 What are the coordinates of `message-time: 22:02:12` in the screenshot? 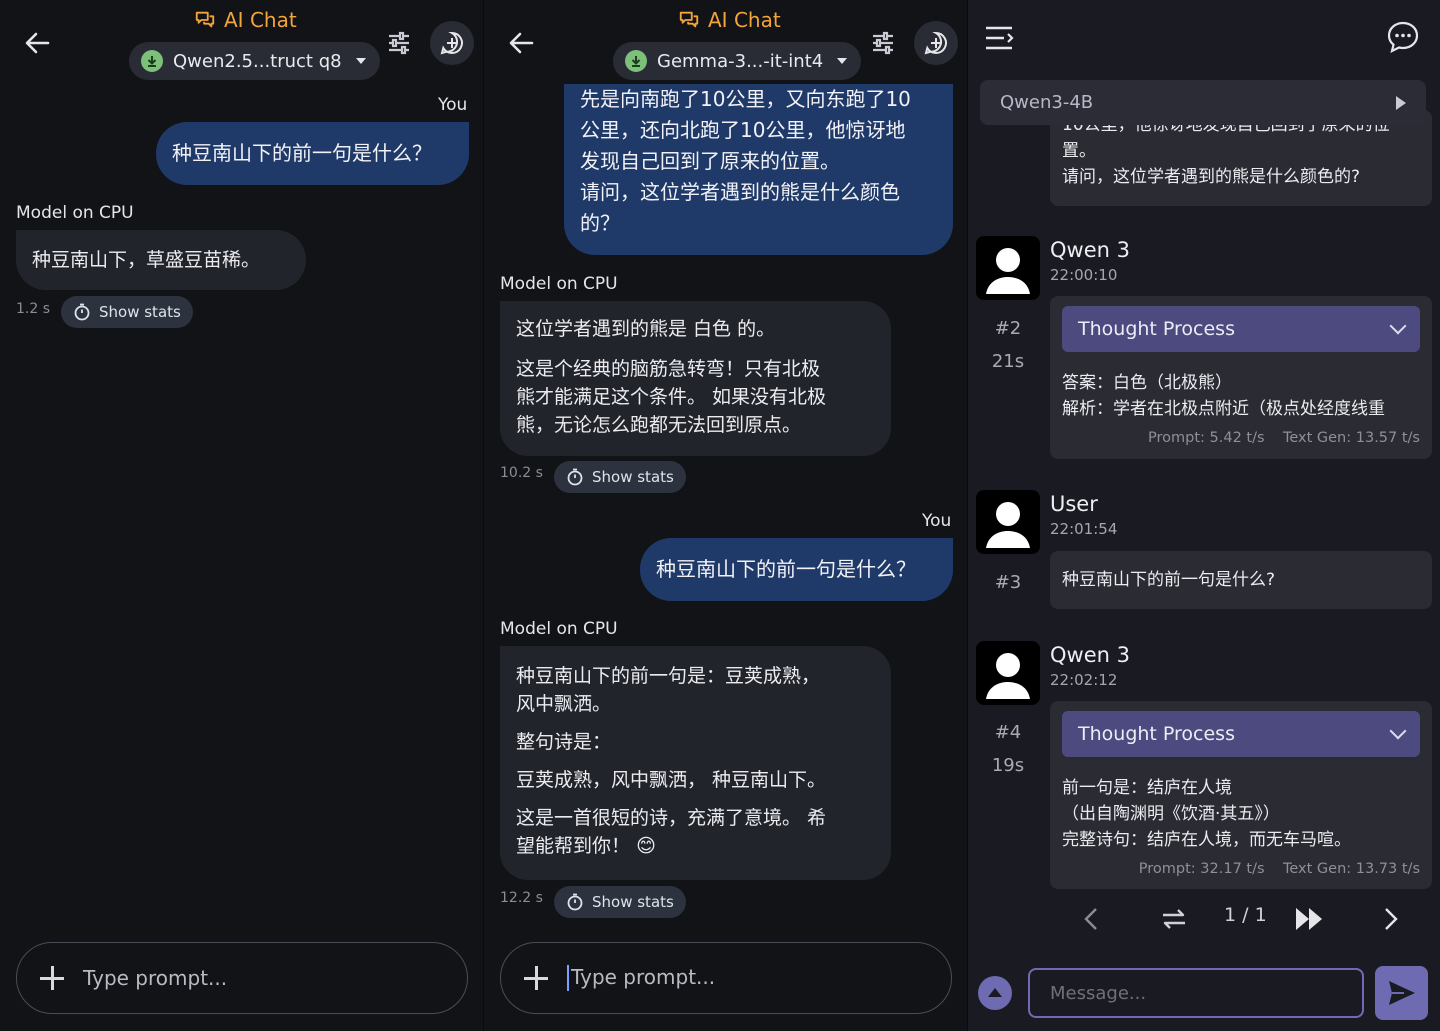 It's located at (1084, 680).